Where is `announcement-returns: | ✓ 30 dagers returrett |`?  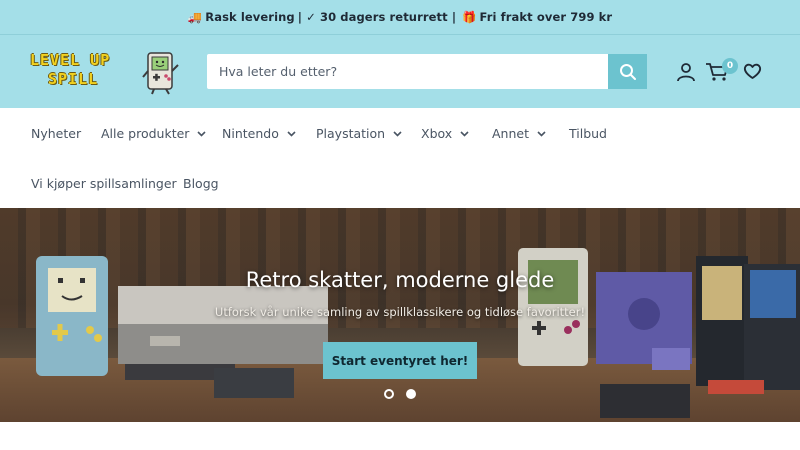 announcement-returns: | ✓ 30 dagers returrett | is located at coordinates (377, 17).